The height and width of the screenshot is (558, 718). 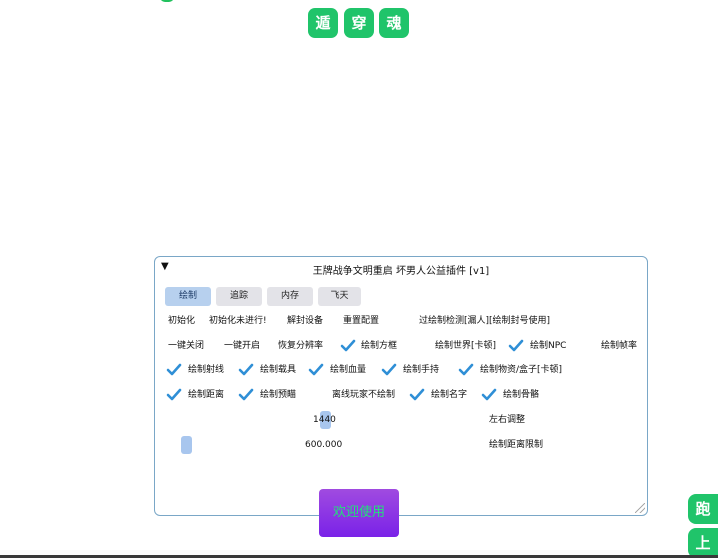 I want to click on up-button: 上, so click(x=703, y=543).